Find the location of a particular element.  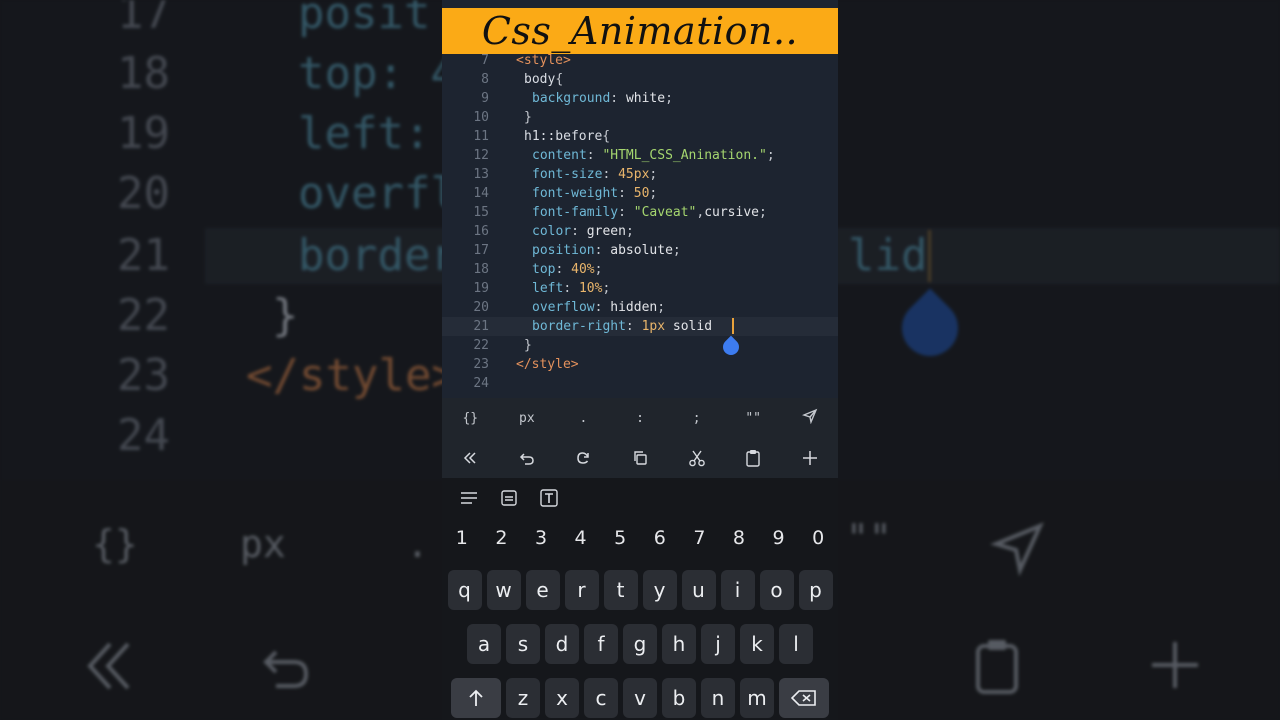

key-m: m is located at coordinates (757, 698).